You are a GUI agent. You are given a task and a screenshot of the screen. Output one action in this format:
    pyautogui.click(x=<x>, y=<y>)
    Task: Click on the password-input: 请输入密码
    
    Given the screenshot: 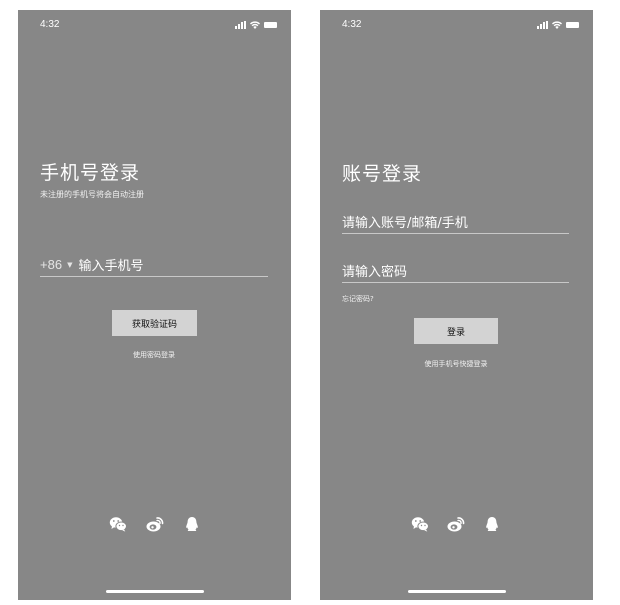 What is the action you would take?
    pyautogui.click(x=455, y=271)
    